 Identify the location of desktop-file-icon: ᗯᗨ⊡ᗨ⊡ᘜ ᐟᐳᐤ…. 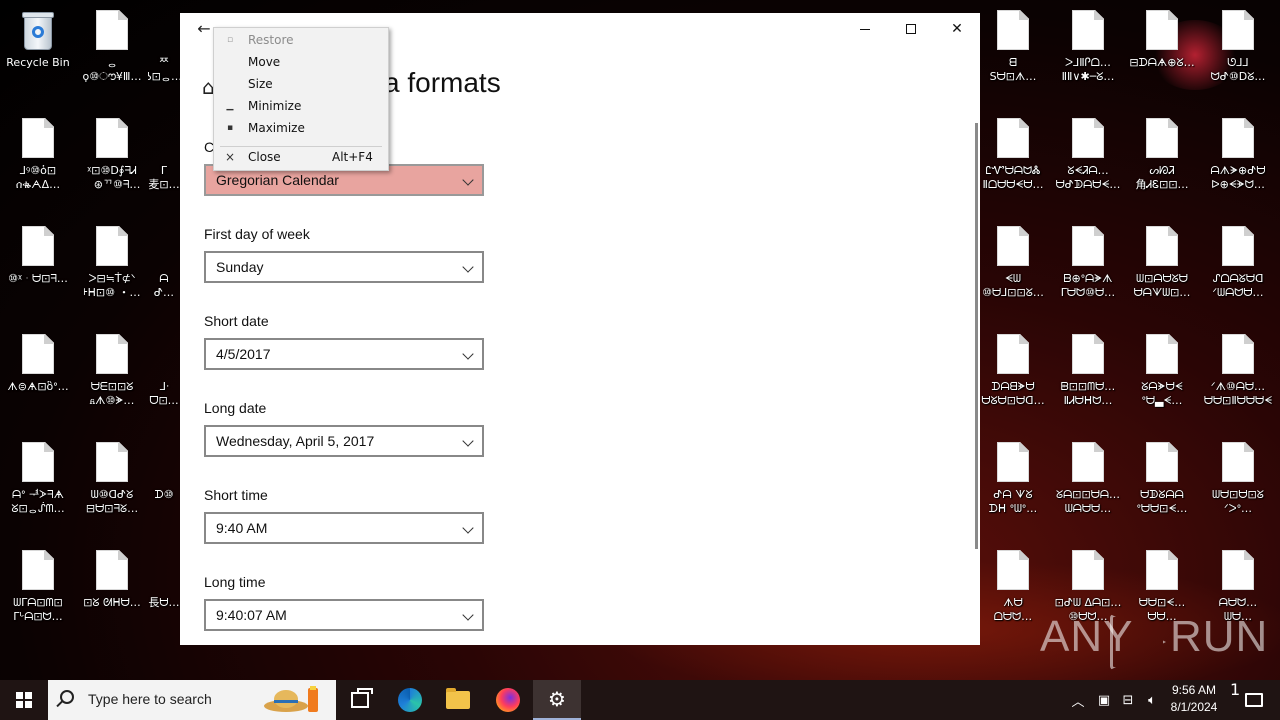
(1238, 484).